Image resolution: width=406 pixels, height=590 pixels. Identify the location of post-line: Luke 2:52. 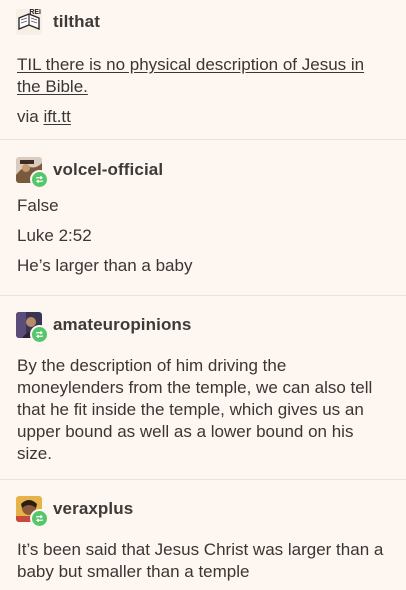
(54, 235).